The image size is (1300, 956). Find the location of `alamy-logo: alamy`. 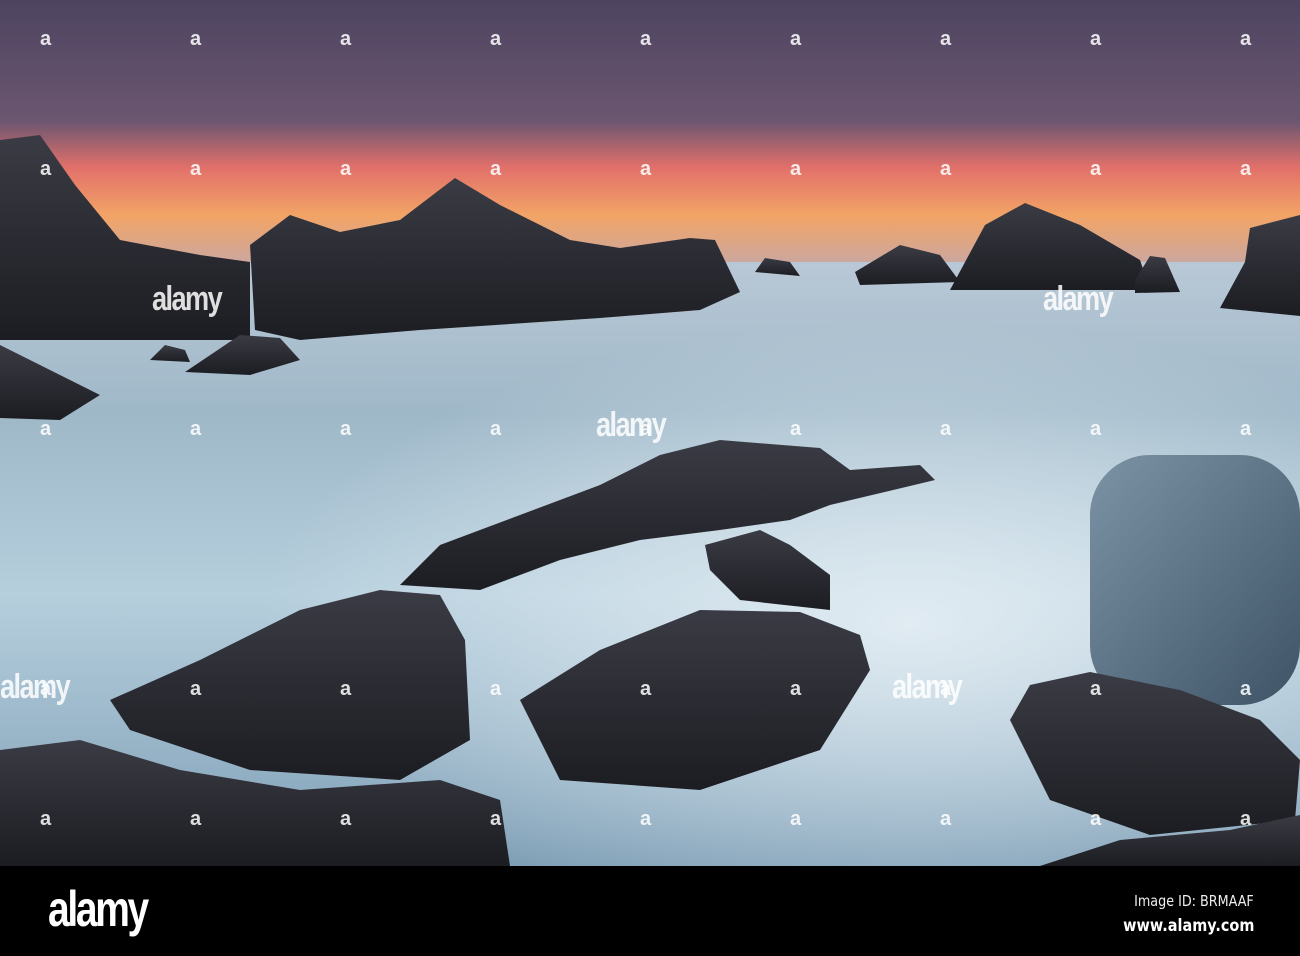

alamy-logo: alamy is located at coordinates (98, 909).